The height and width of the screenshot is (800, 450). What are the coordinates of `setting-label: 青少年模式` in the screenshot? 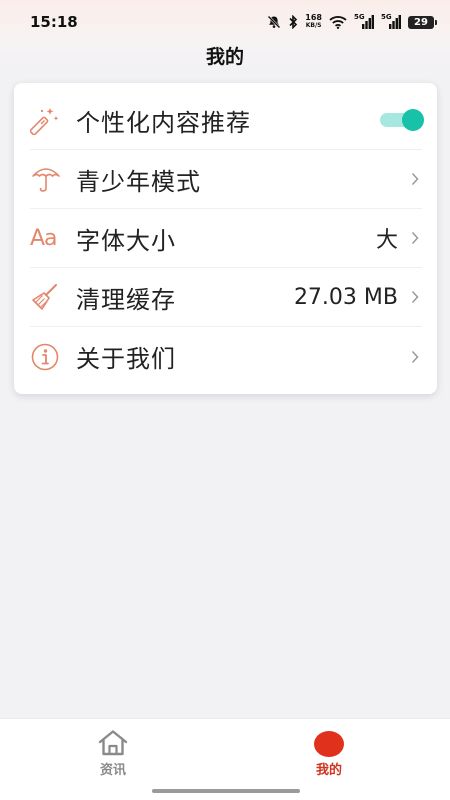 It's located at (138, 181).